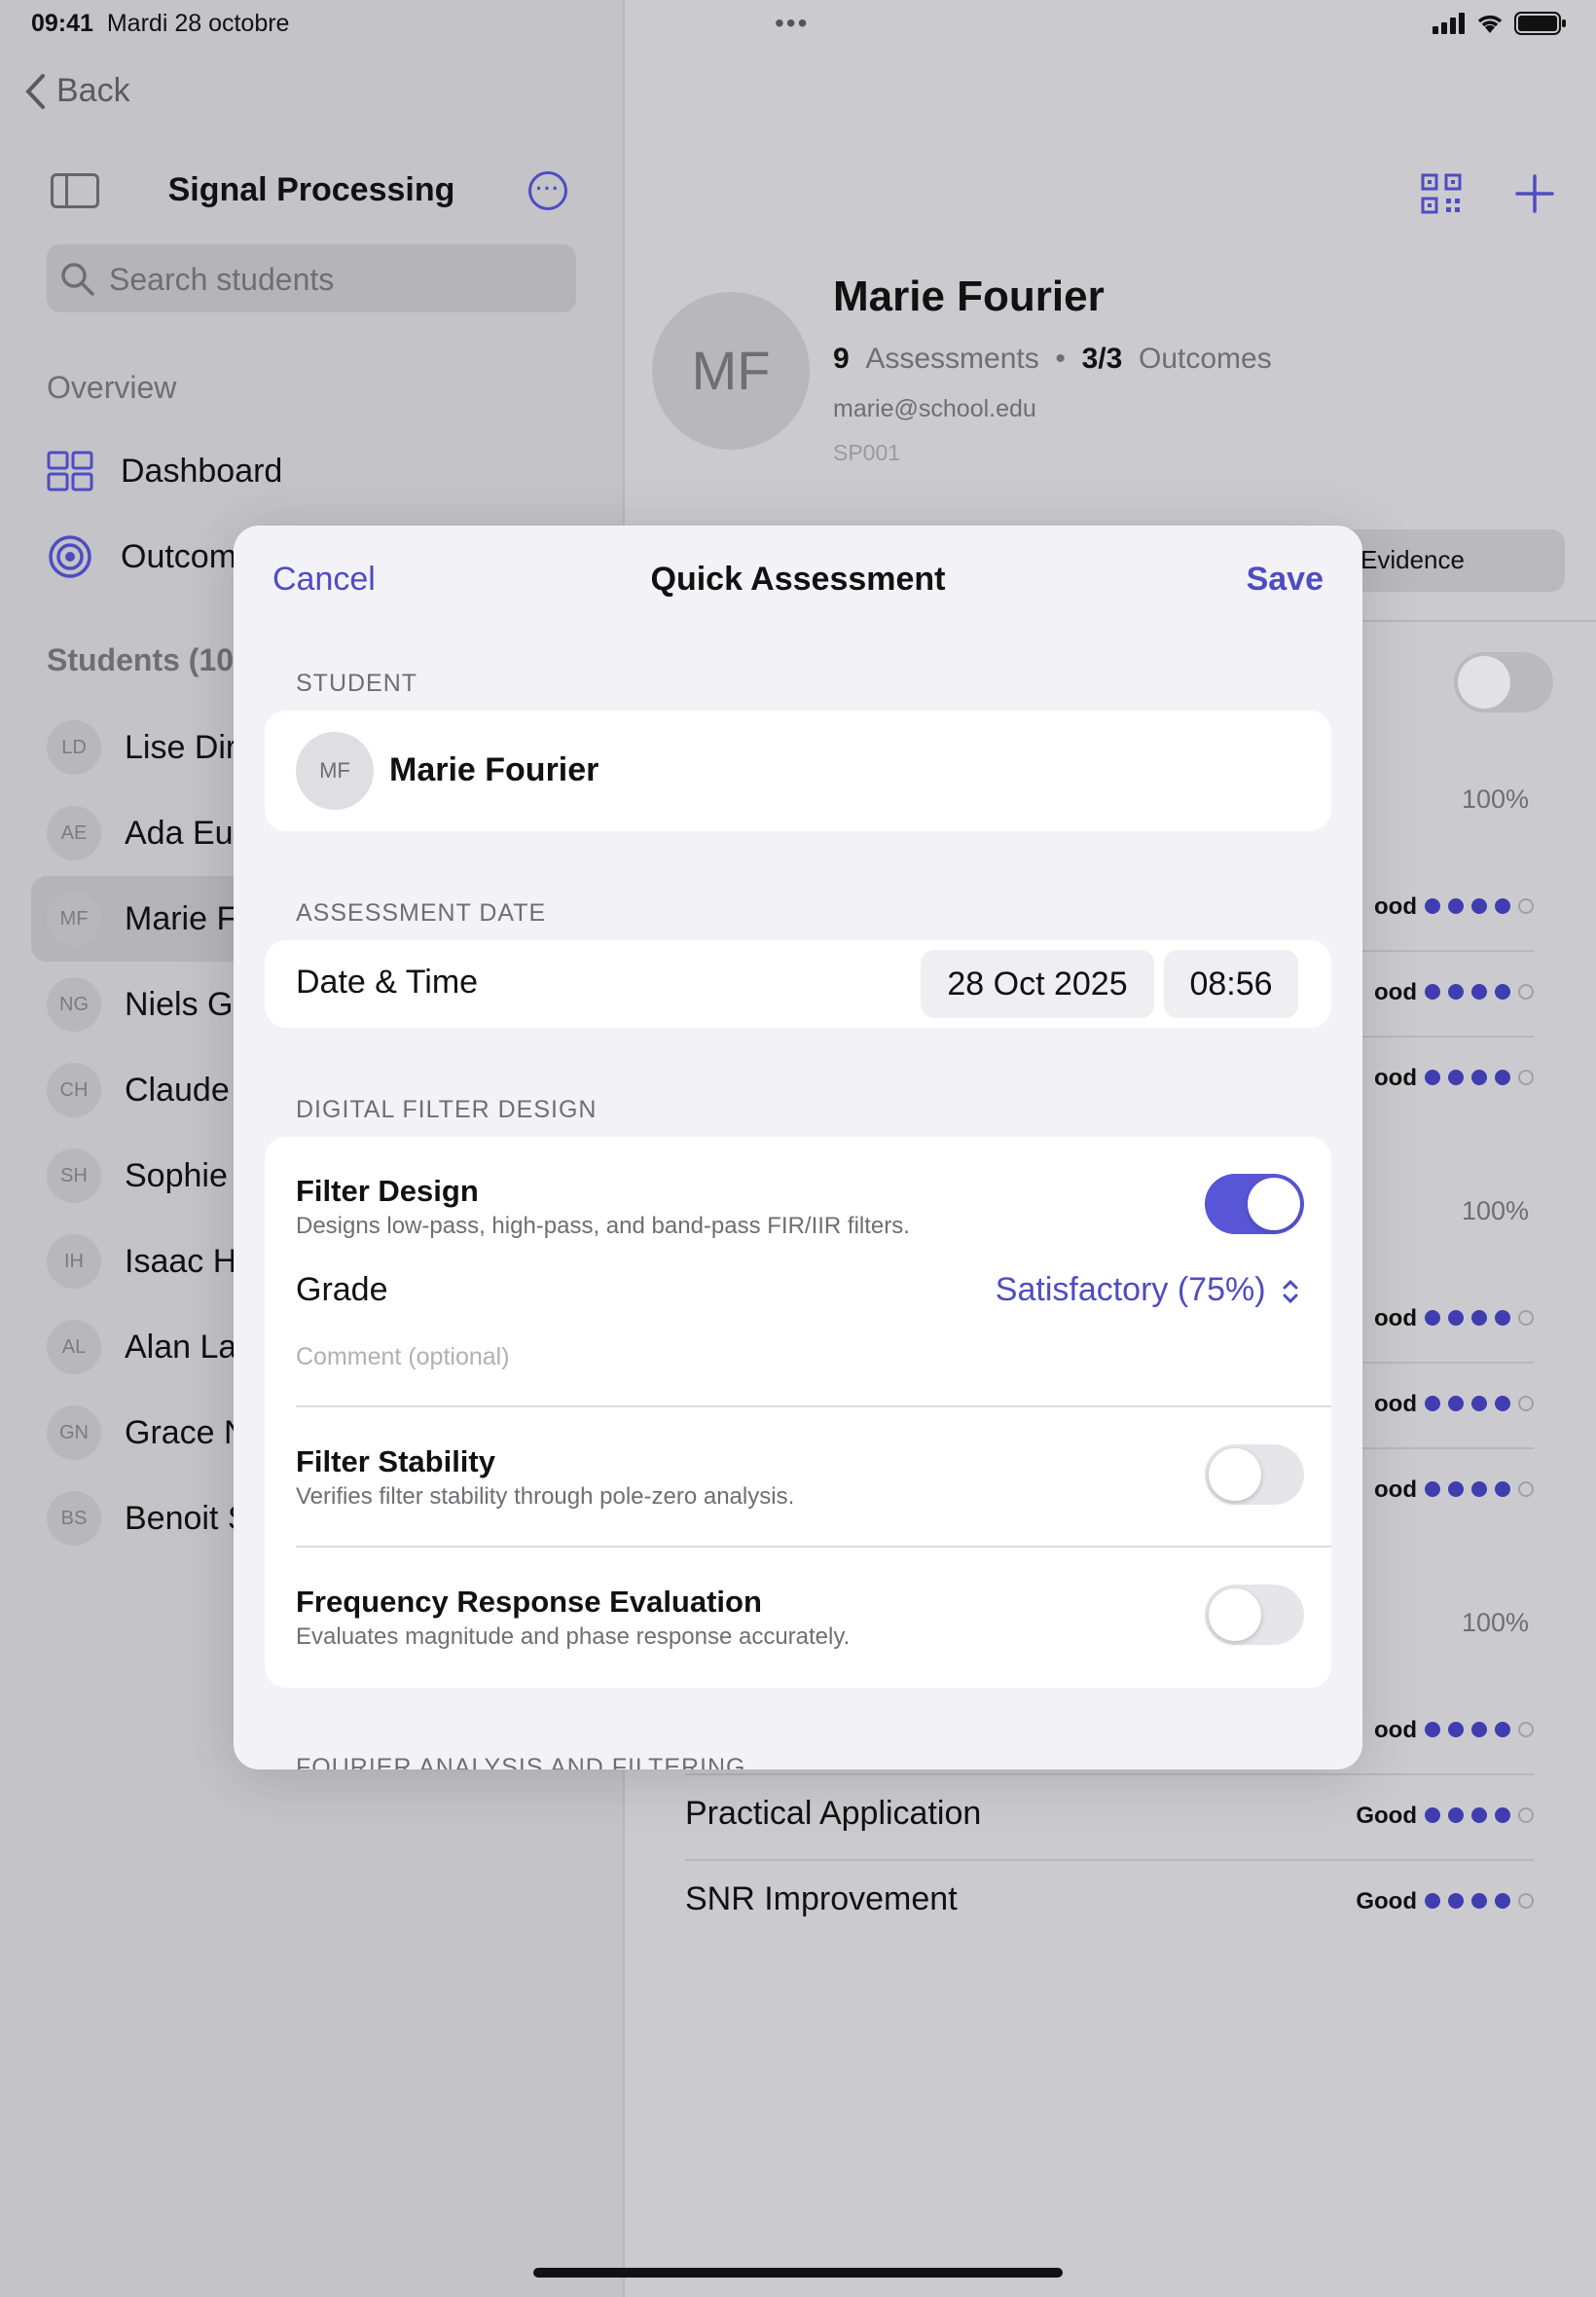 This screenshot has height=2297, width=1596. What do you see at coordinates (1254, 1474) in the screenshot?
I see `filter-stability-toggle` at bounding box center [1254, 1474].